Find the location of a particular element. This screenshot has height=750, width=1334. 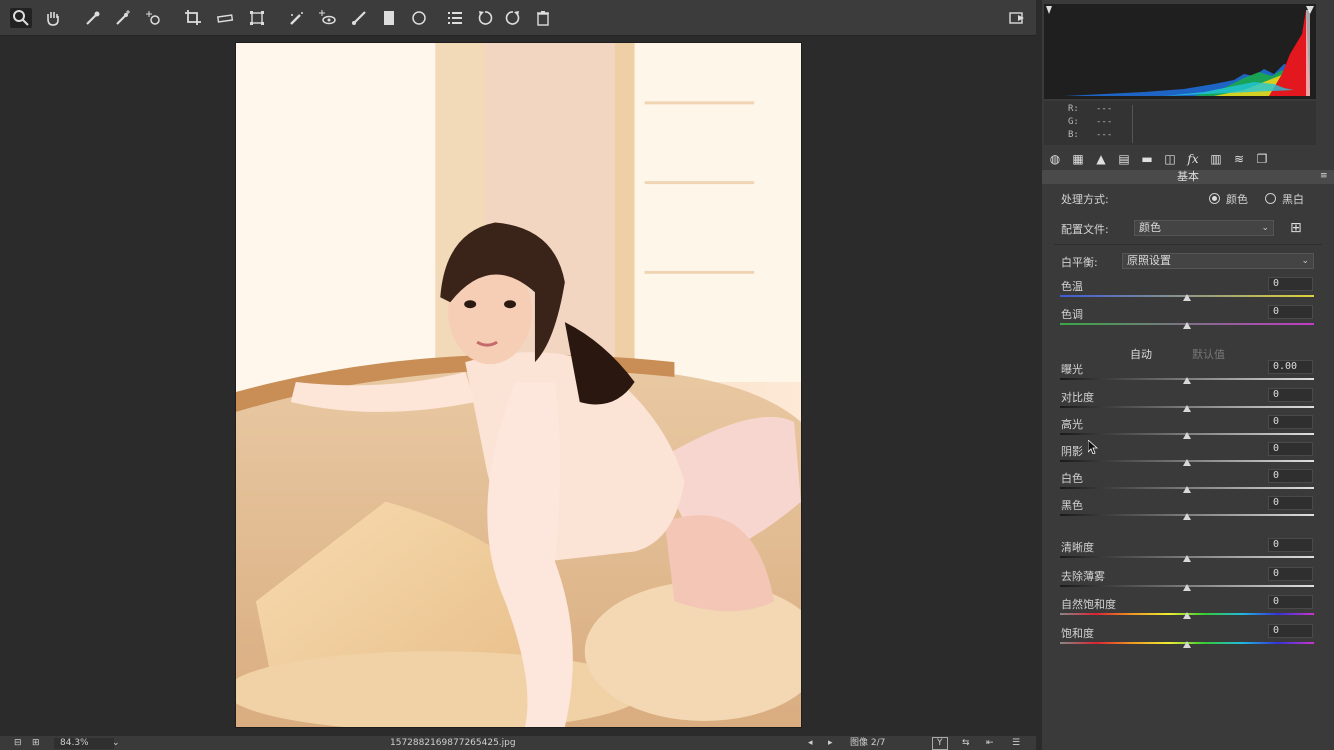

basic-tab-icon: ◍ is located at coordinates (1055, 159).